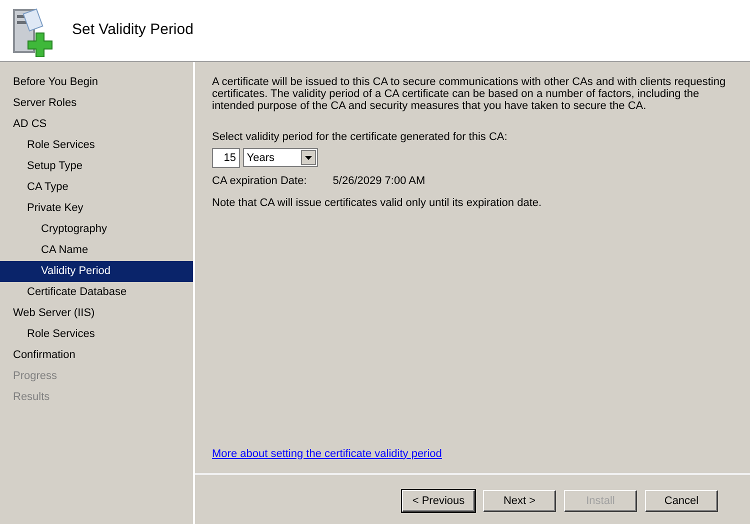 This screenshot has width=750, height=524. What do you see at coordinates (280, 158) in the screenshot?
I see `unit-dropdown: Years` at bounding box center [280, 158].